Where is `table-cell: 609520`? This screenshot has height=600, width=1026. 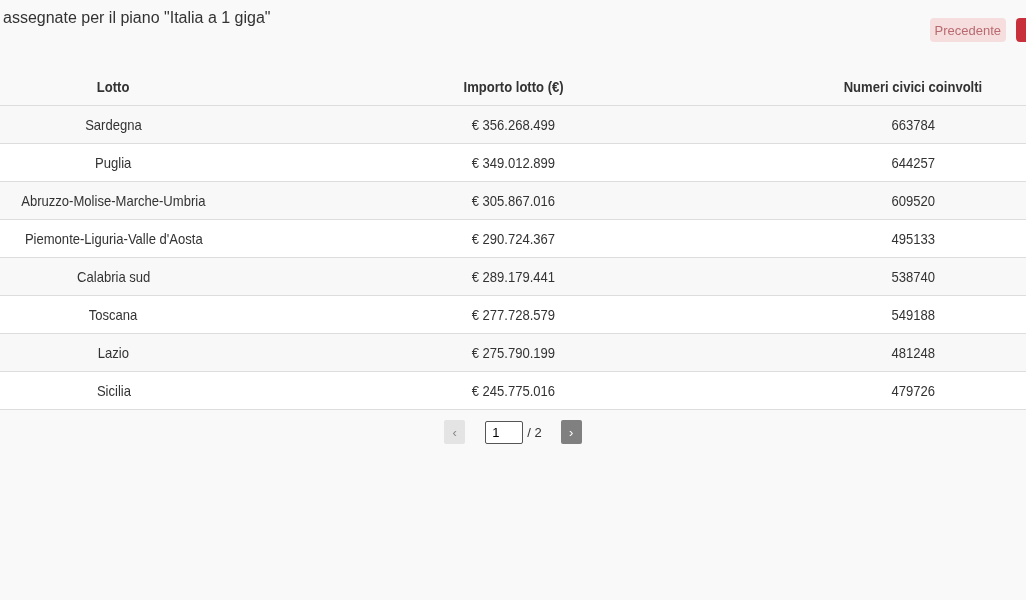 table-cell: 609520 is located at coordinates (913, 200).